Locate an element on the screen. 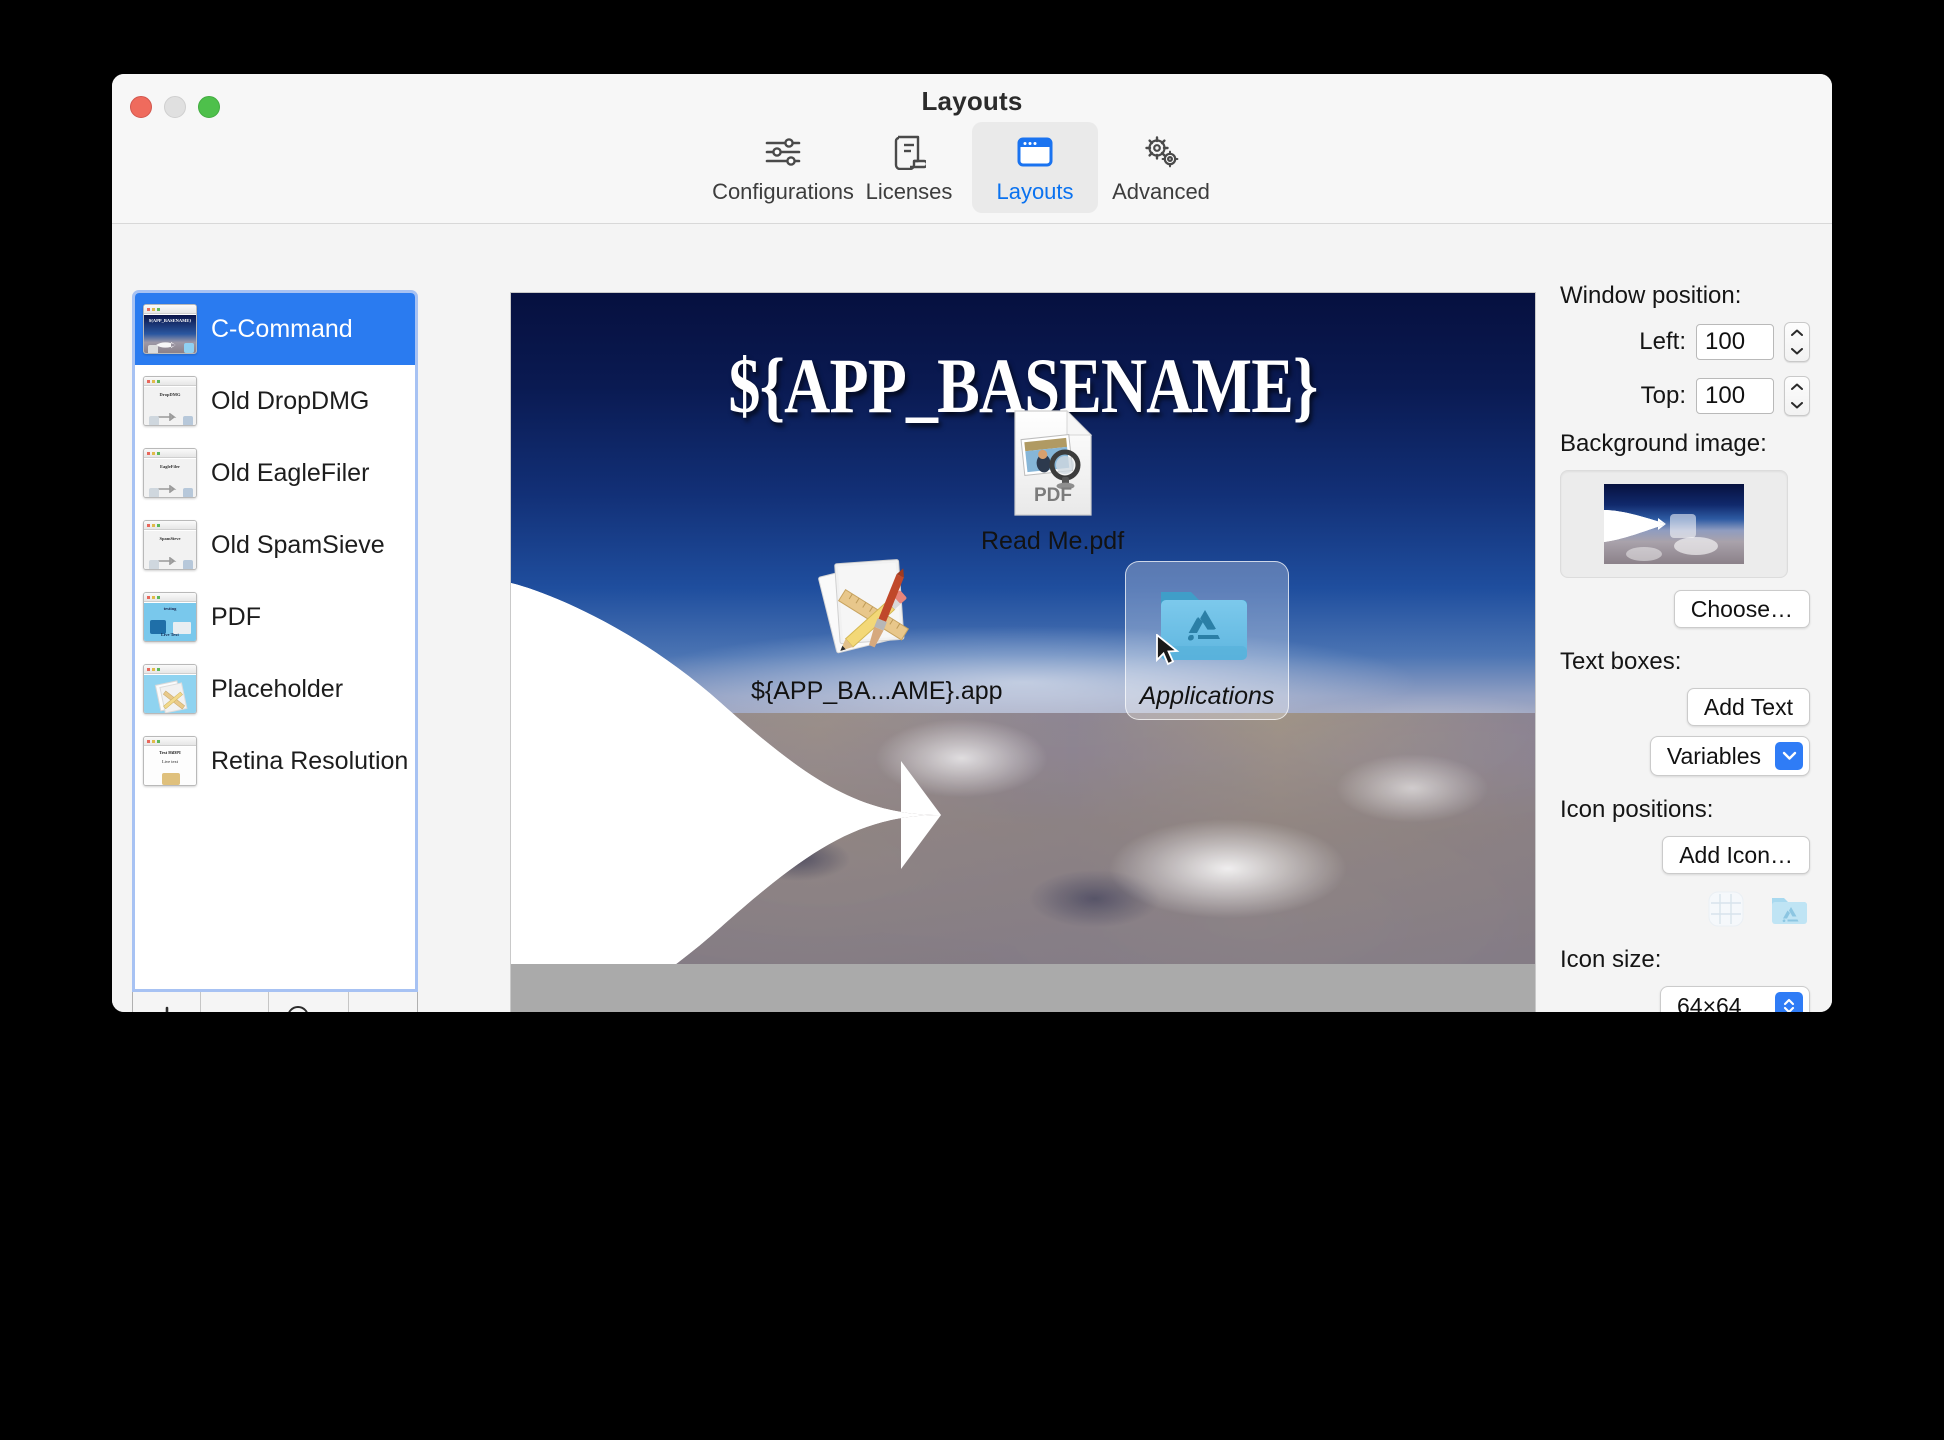  sidebar-item-old-spamsieve: SpamSieve Old SpamSieve is located at coordinates (275, 545).